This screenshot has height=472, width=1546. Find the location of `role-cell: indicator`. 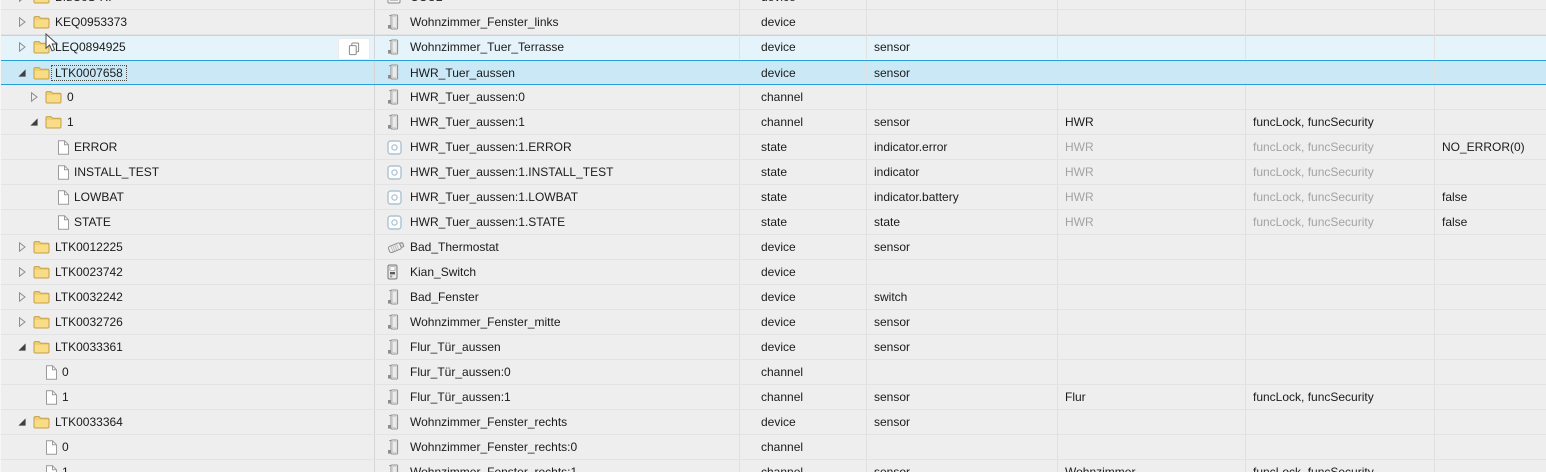

role-cell: indicator is located at coordinates (962, 172).